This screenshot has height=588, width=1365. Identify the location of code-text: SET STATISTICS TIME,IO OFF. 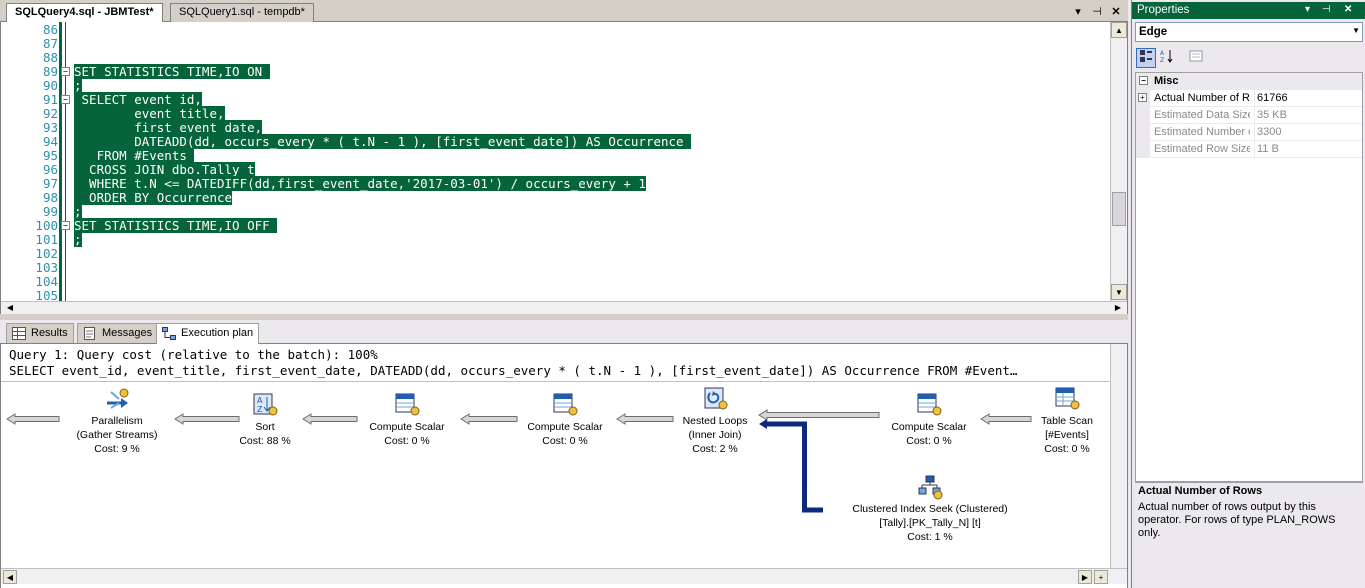
(176, 225).